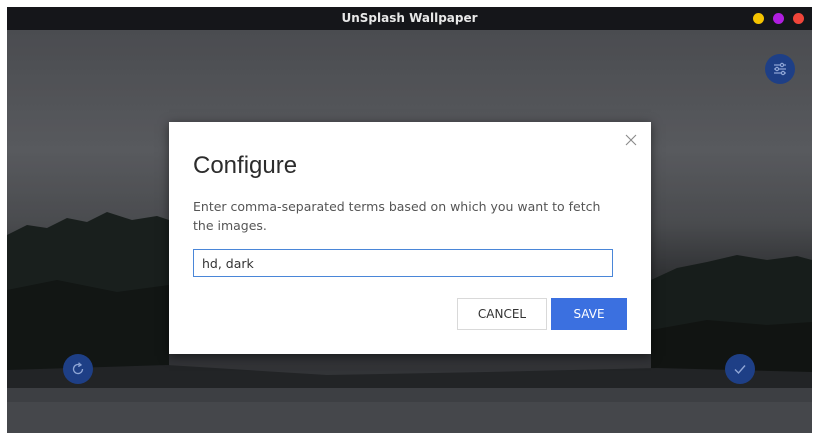 The height and width of the screenshot is (440, 819). I want to click on settings-button, so click(780, 69).